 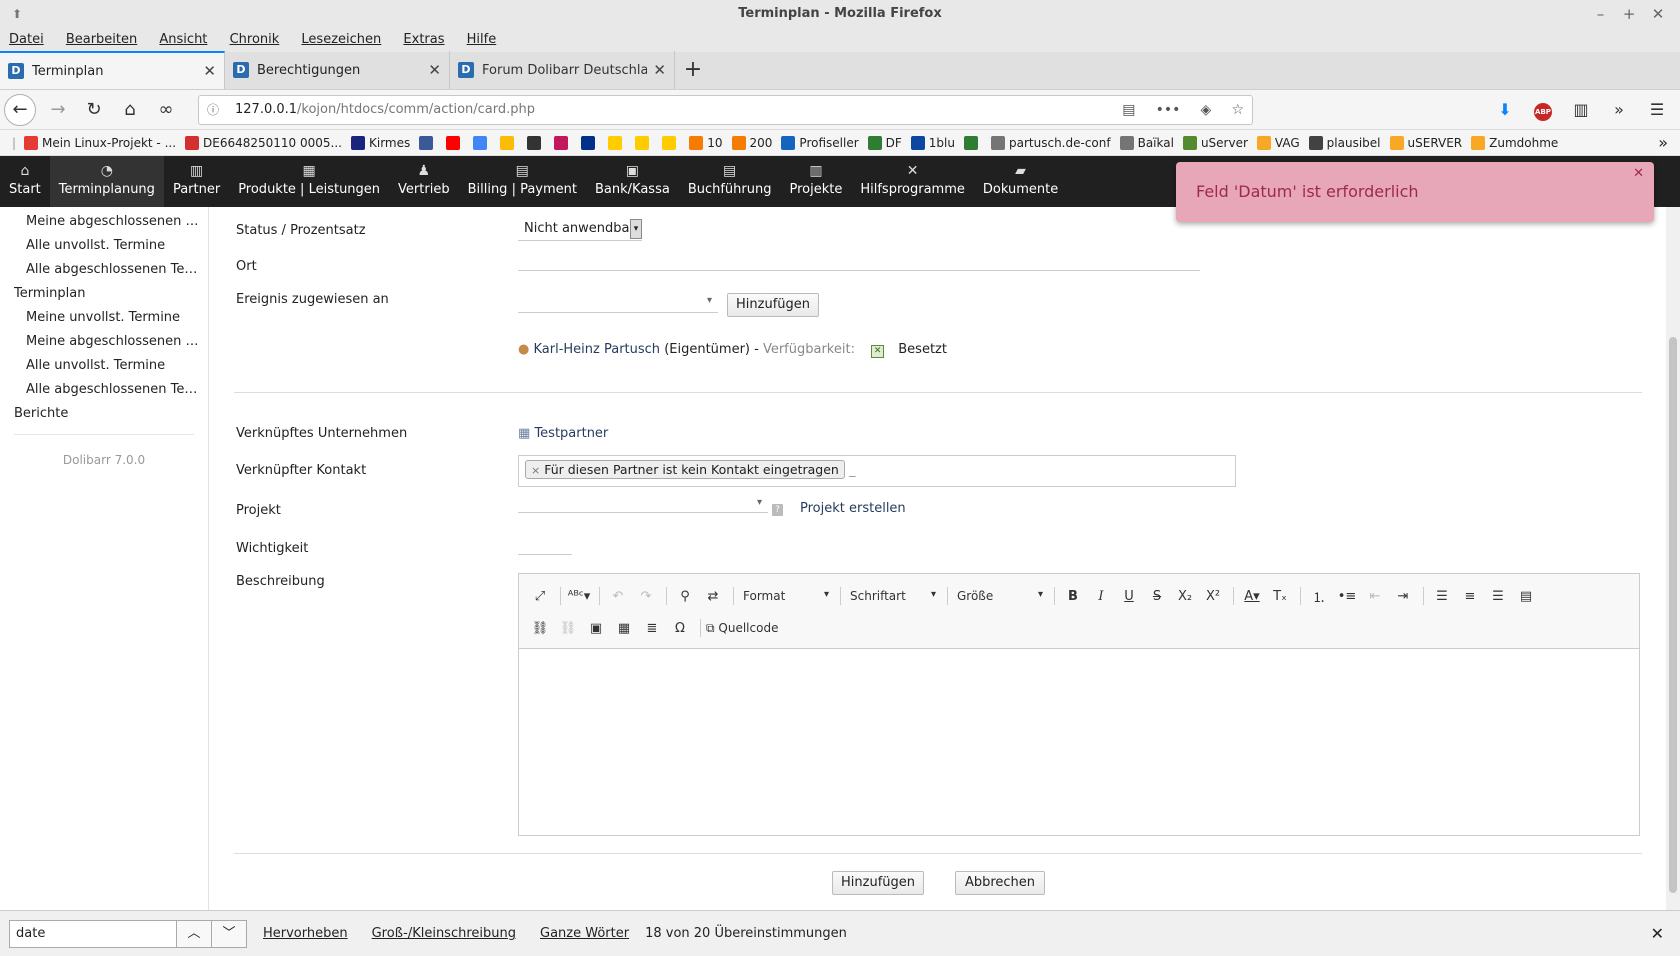 I want to click on bold-icon: B, so click(x=1073, y=596).